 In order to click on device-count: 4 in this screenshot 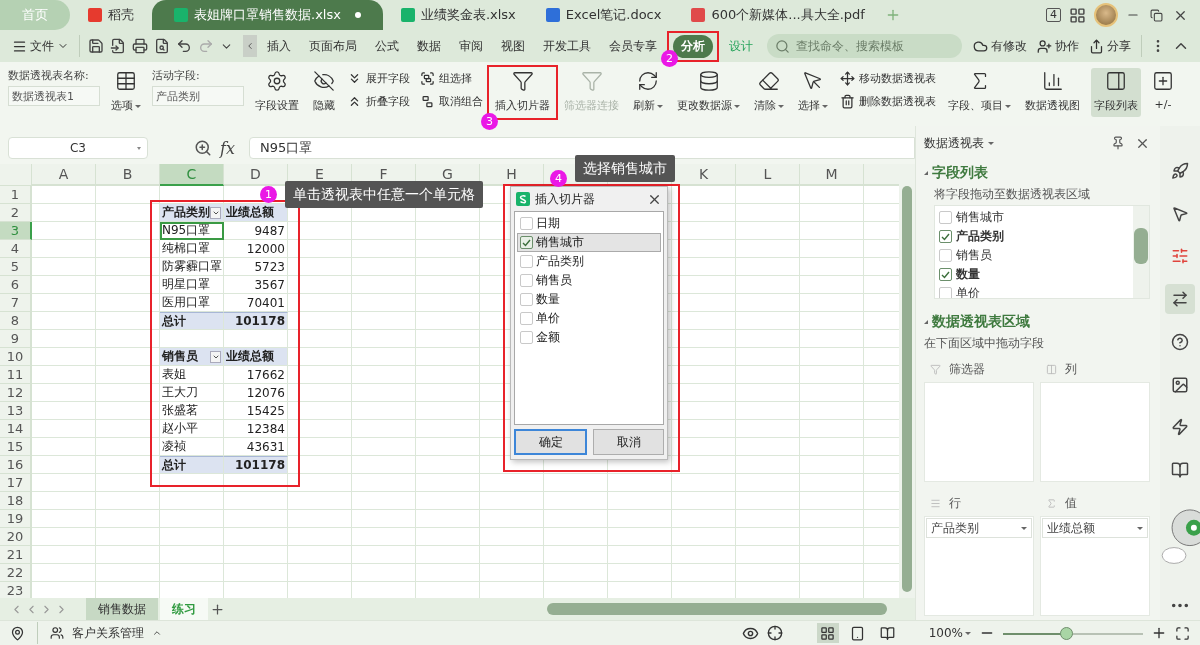, I will do `click(1053, 15)`.